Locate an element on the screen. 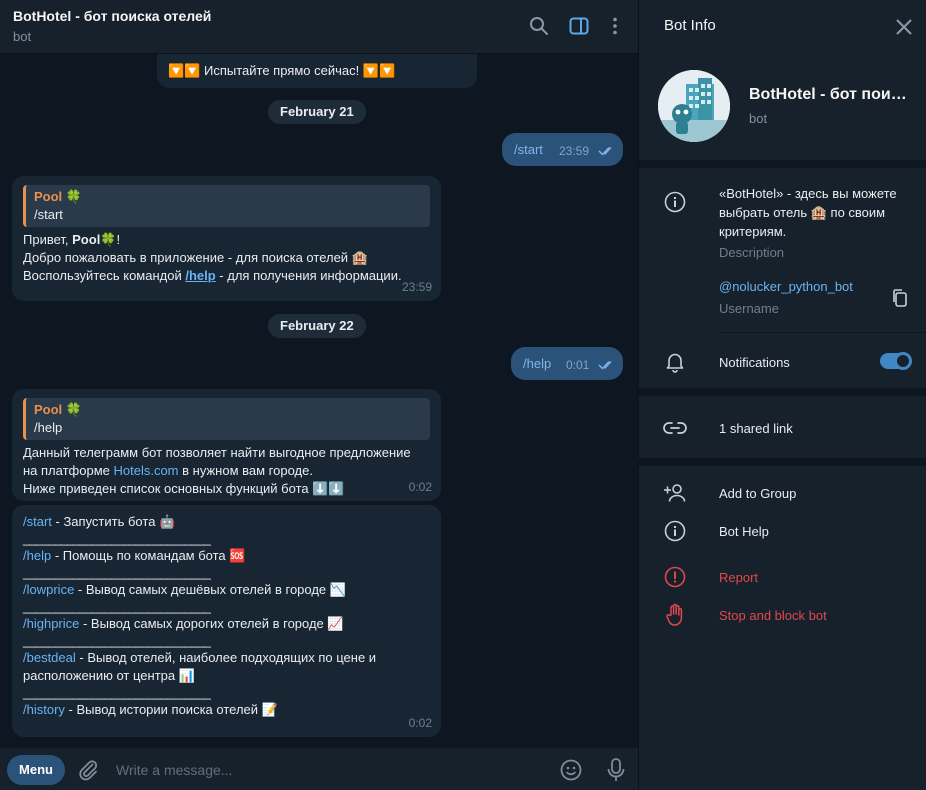 Image resolution: width=926 pixels, height=790 pixels. copy-icon is located at coordinates (900, 298).